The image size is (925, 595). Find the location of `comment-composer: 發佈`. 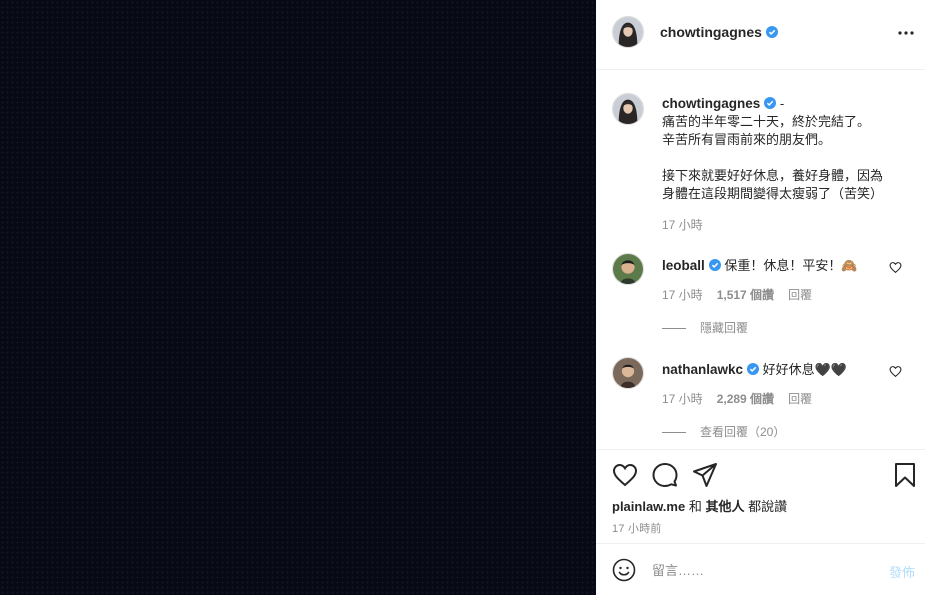

comment-composer: 發佈 is located at coordinates (760, 569).